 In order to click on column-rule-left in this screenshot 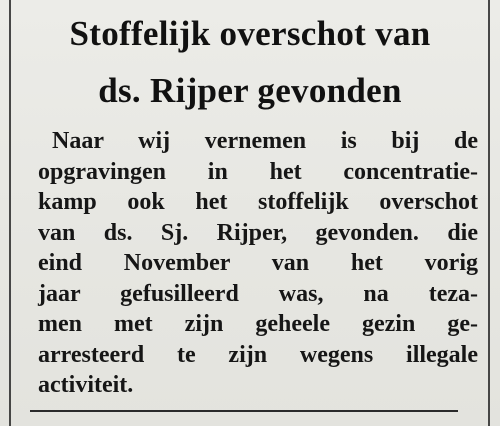, I will do `click(10, 213)`.